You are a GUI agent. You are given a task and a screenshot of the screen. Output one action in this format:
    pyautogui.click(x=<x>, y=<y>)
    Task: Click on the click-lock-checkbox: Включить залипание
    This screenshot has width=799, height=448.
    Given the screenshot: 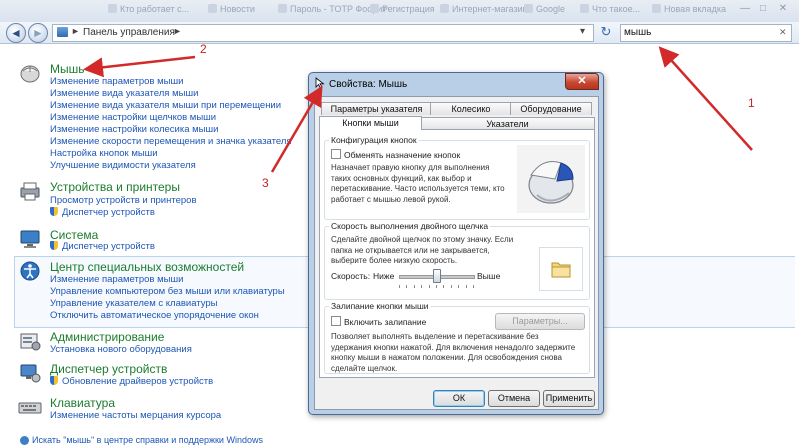 What is the action you would take?
    pyautogui.click(x=378, y=321)
    